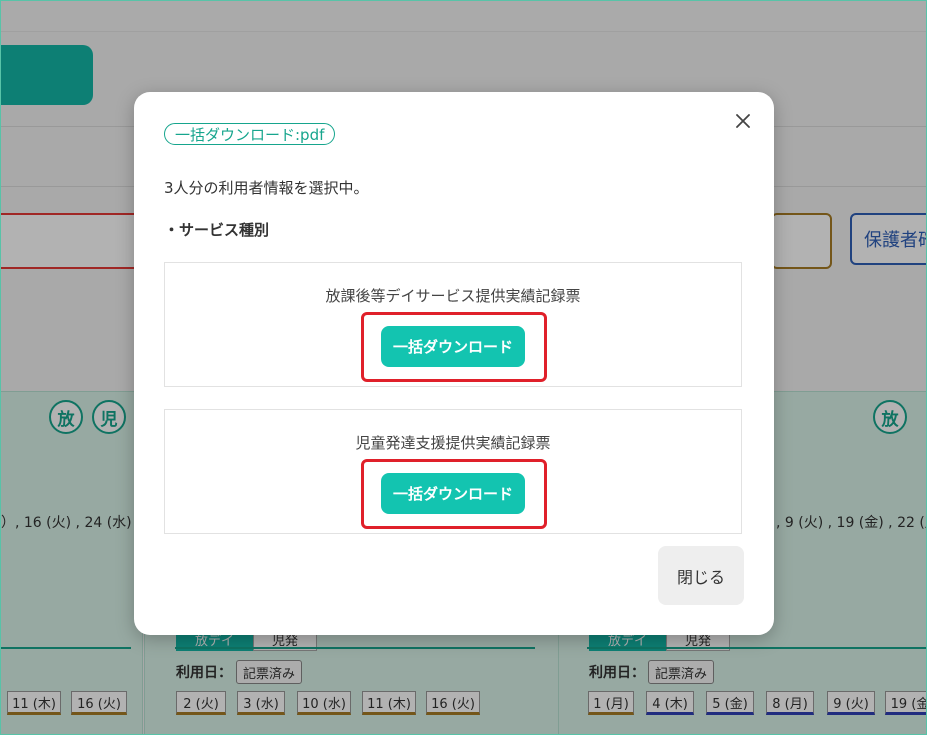 The image size is (927, 735). Describe the element at coordinates (453, 296) in the screenshot. I see `section-title: 放課後等デイサービス提供実績記録票` at that location.